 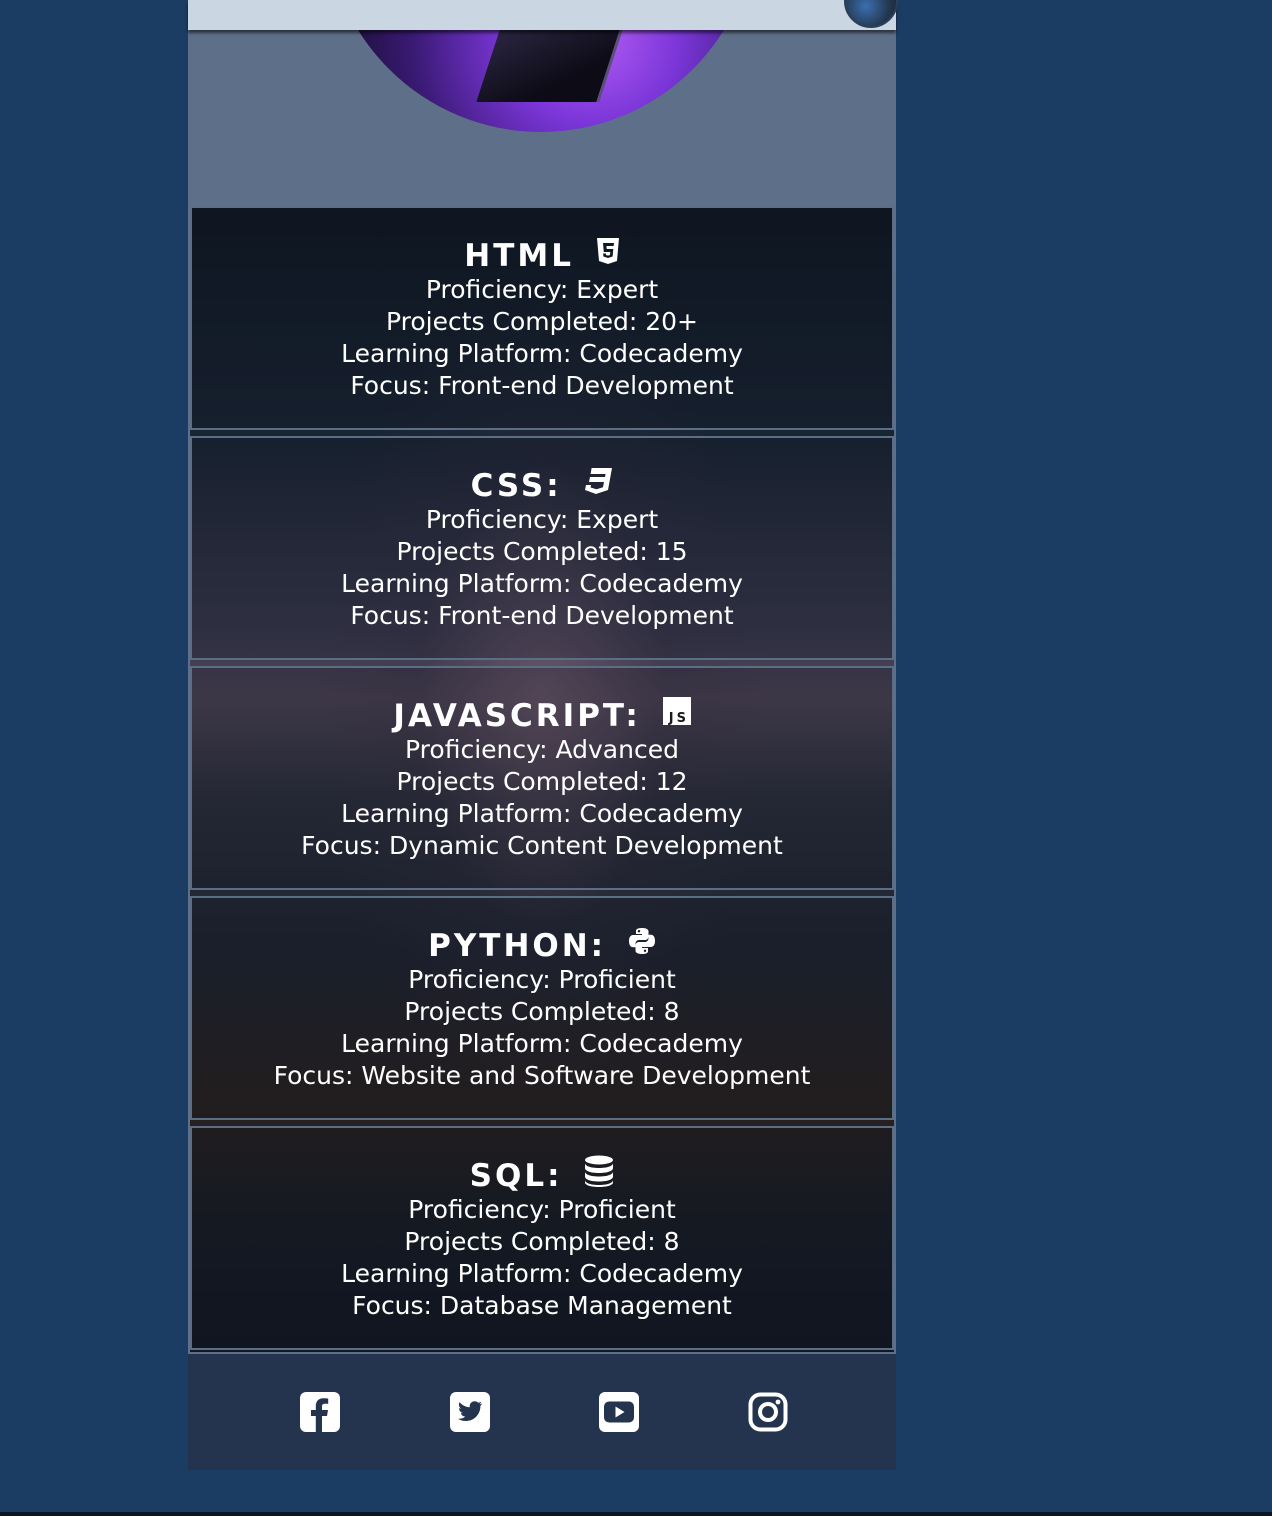 I want to click on skill-title: HTML, so click(x=542, y=255).